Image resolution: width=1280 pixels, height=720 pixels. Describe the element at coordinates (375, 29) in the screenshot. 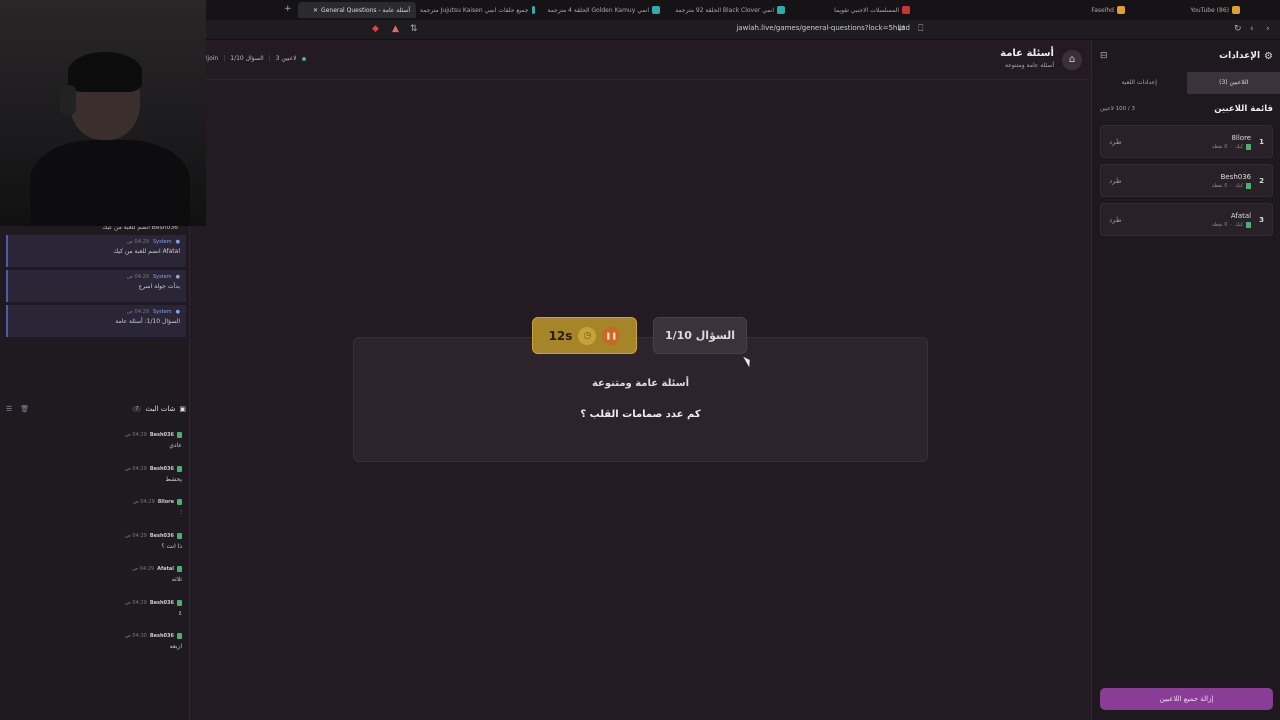

I see `brave-shield-icon: ◆` at that location.